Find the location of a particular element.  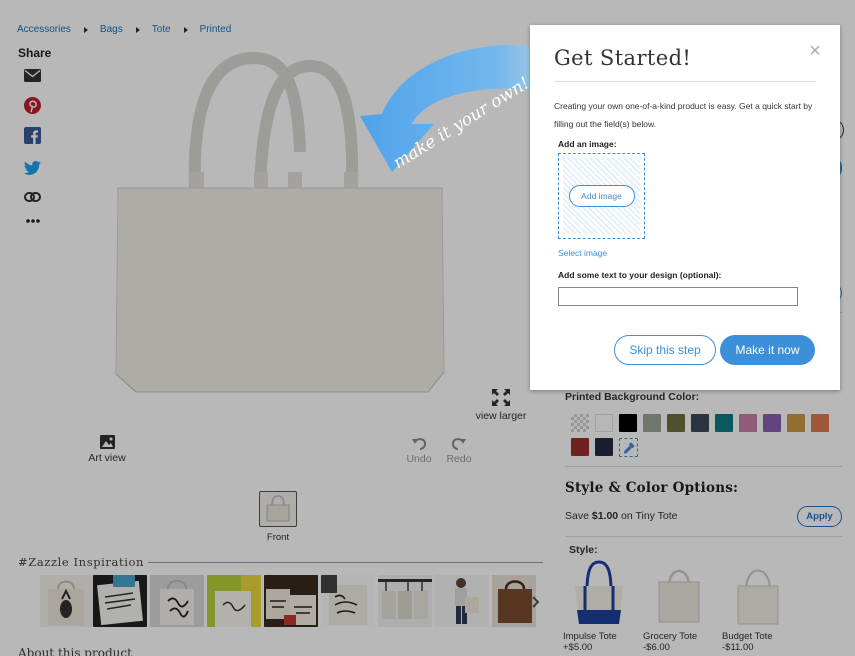

add-text-label: Add some text to your design (optional): is located at coordinates (640, 275).